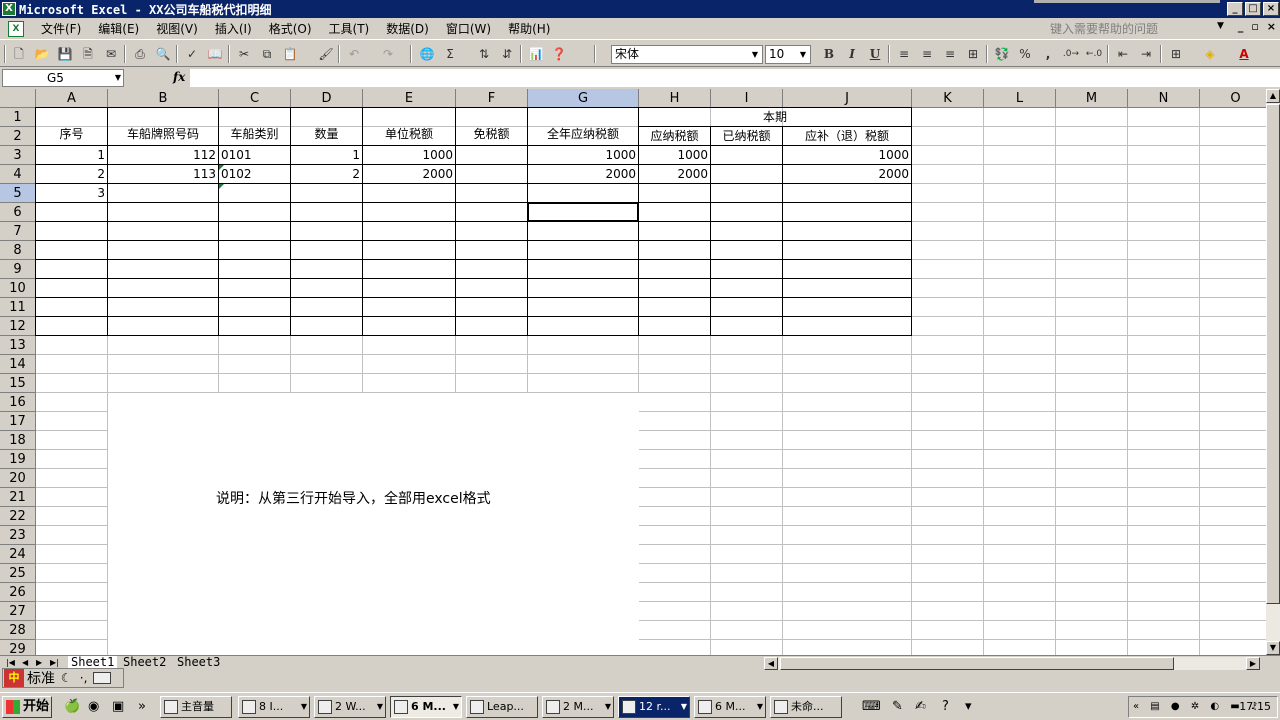 The height and width of the screenshot is (720, 1280). Describe the element at coordinates (674, 136) in the screenshot. I see `header-payable: 应纳税额` at that location.